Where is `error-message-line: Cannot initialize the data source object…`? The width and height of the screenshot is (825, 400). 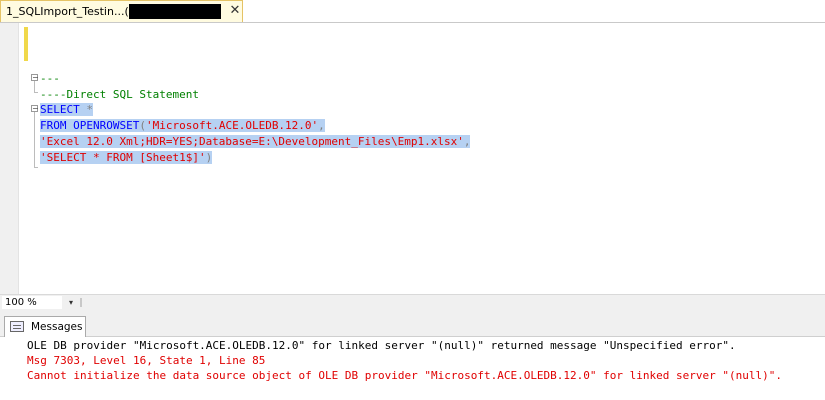
error-message-line: Cannot initialize the data source object… is located at coordinates (404, 375).